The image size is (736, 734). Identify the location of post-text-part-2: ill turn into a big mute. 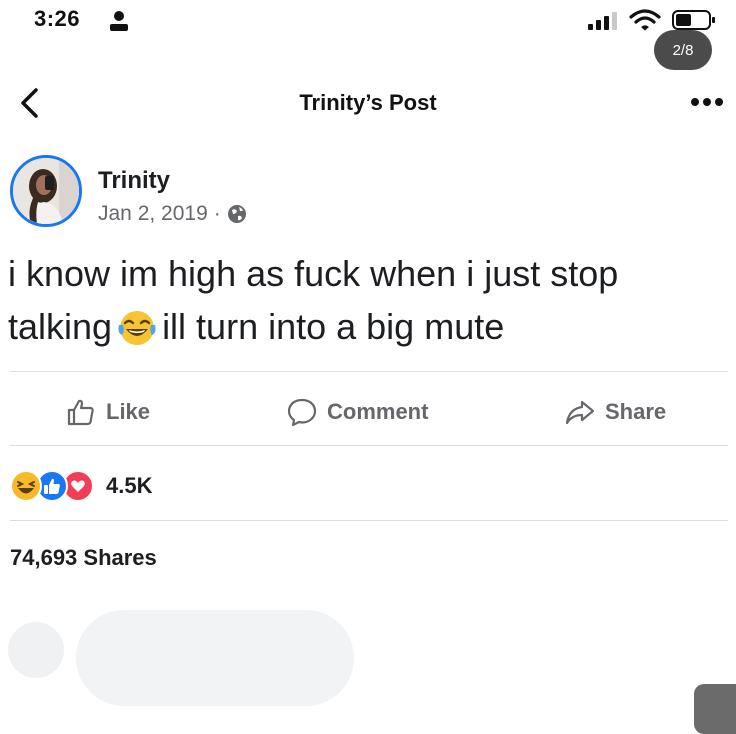
(333, 326).